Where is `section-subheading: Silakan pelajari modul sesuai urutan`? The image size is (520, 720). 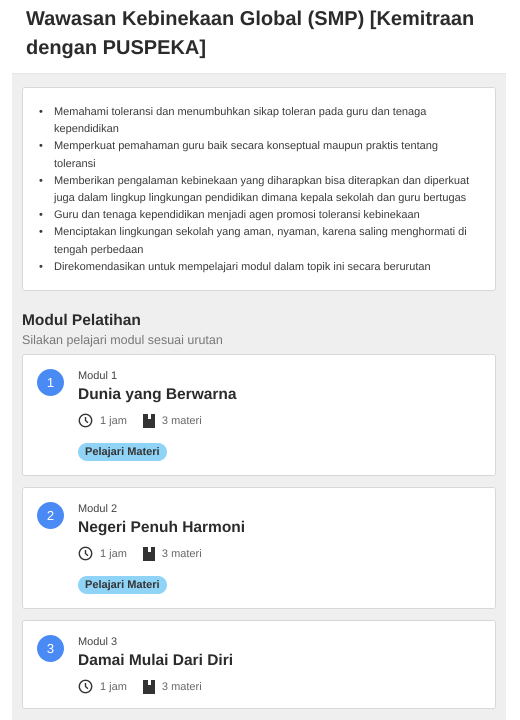
section-subheading: Silakan pelajari modul sesuai urutan is located at coordinates (123, 340).